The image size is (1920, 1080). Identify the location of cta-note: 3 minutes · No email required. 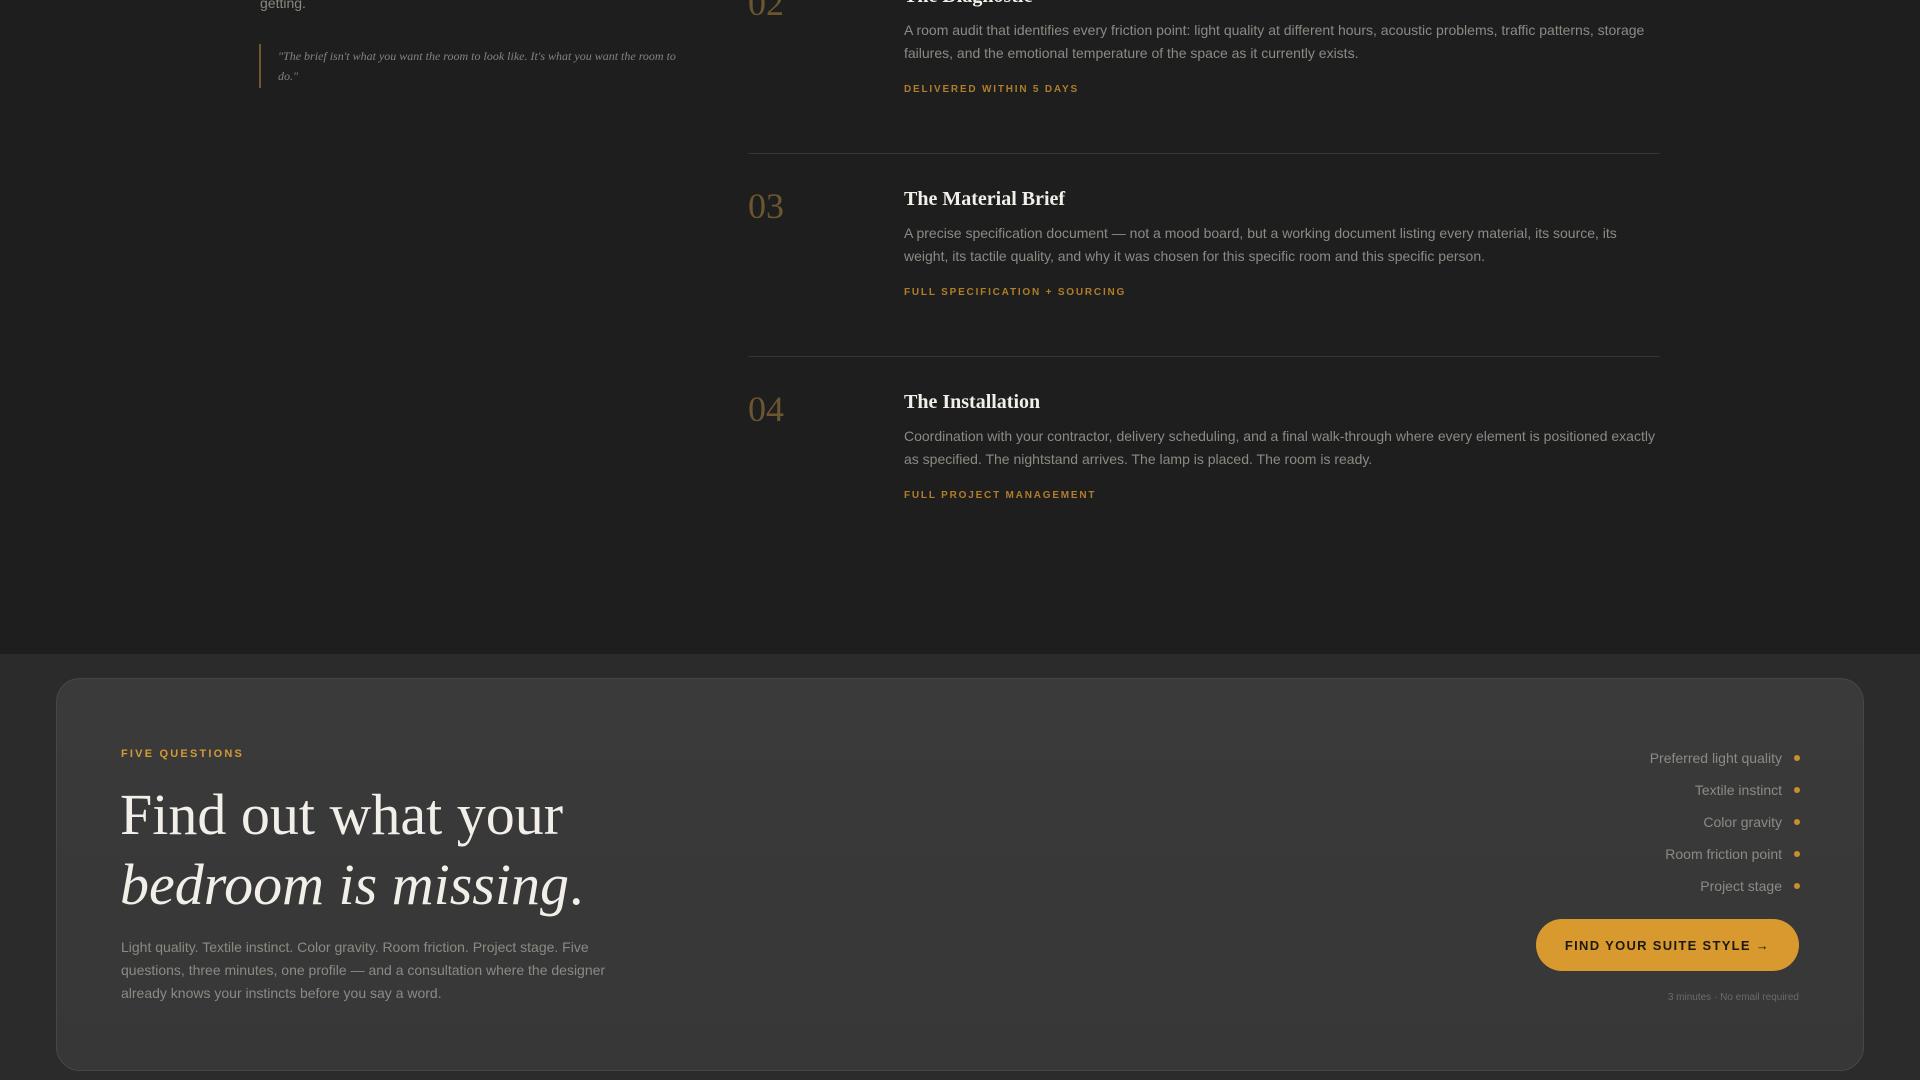
(1733, 997).